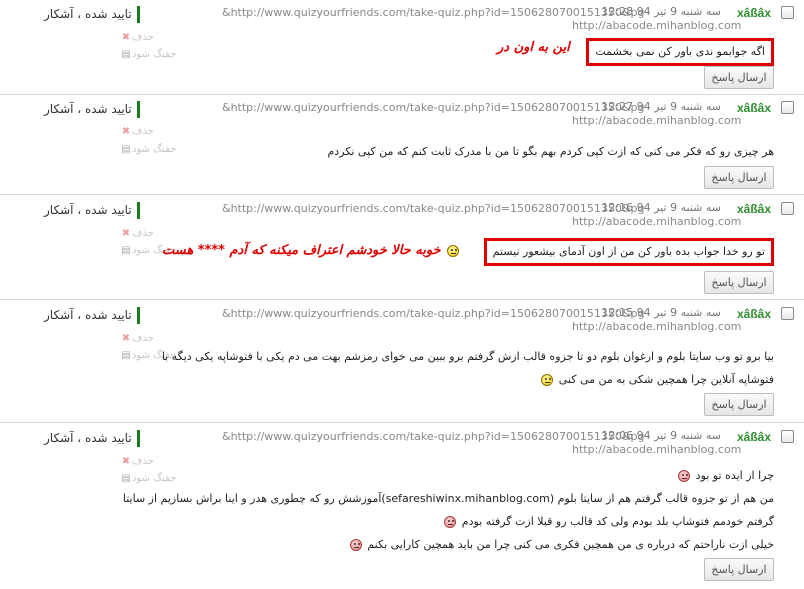 The width and height of the screenshot is (804, 589). Describe the element at coordinates (547, 380) in the screenshot. I see `smiley-icon` at that location.